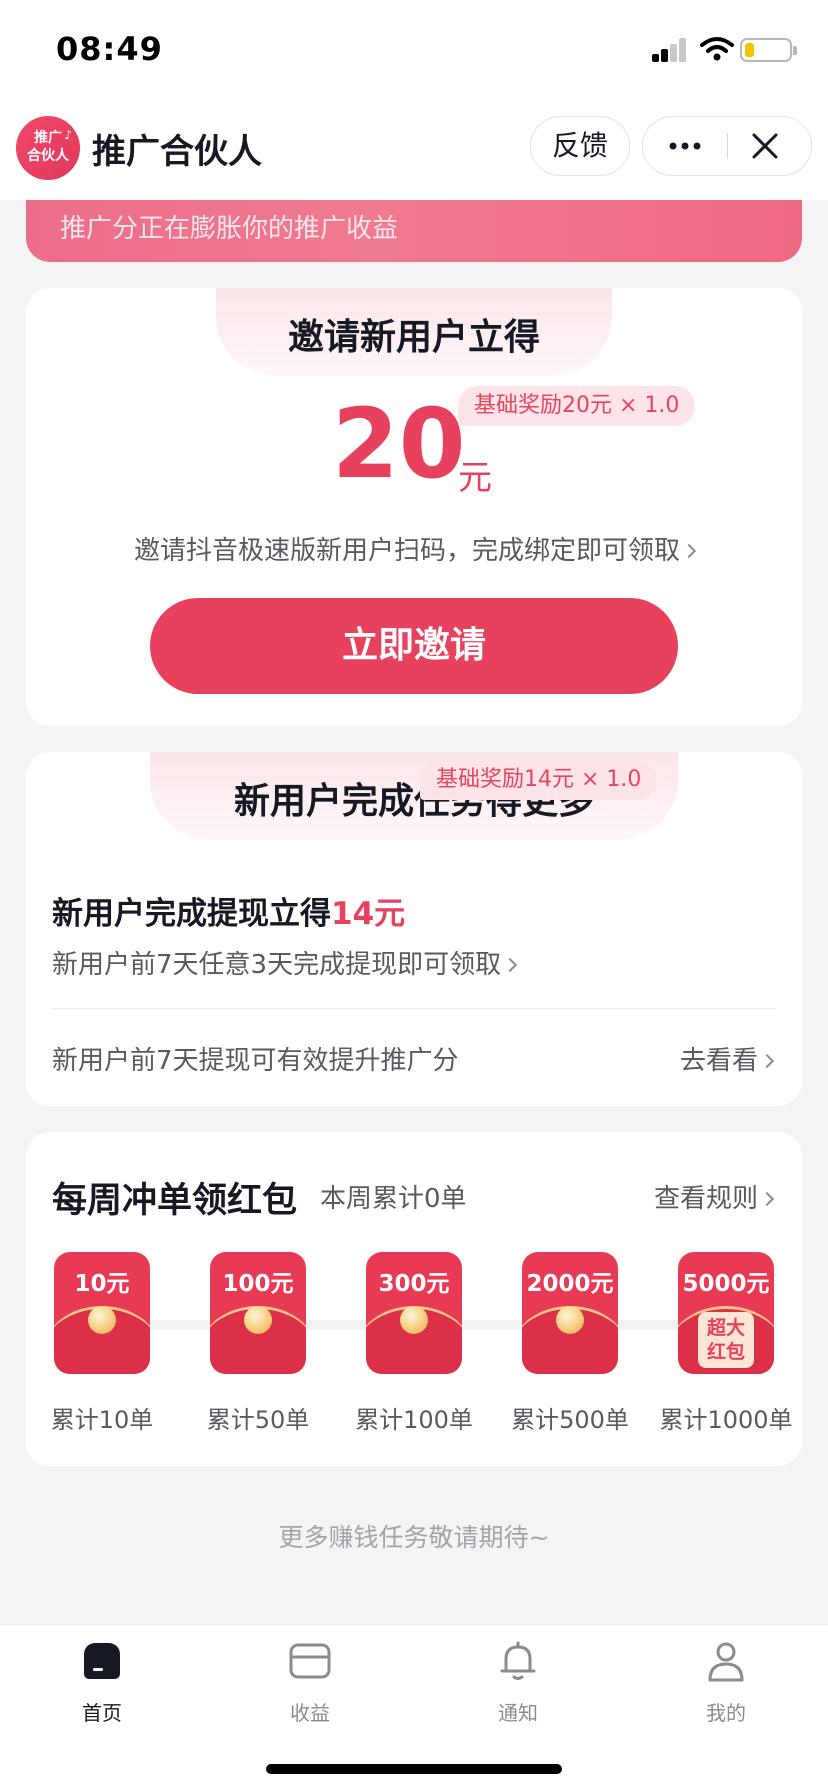  I want to click on envelope-value: 2000元, so click(570, 1284).